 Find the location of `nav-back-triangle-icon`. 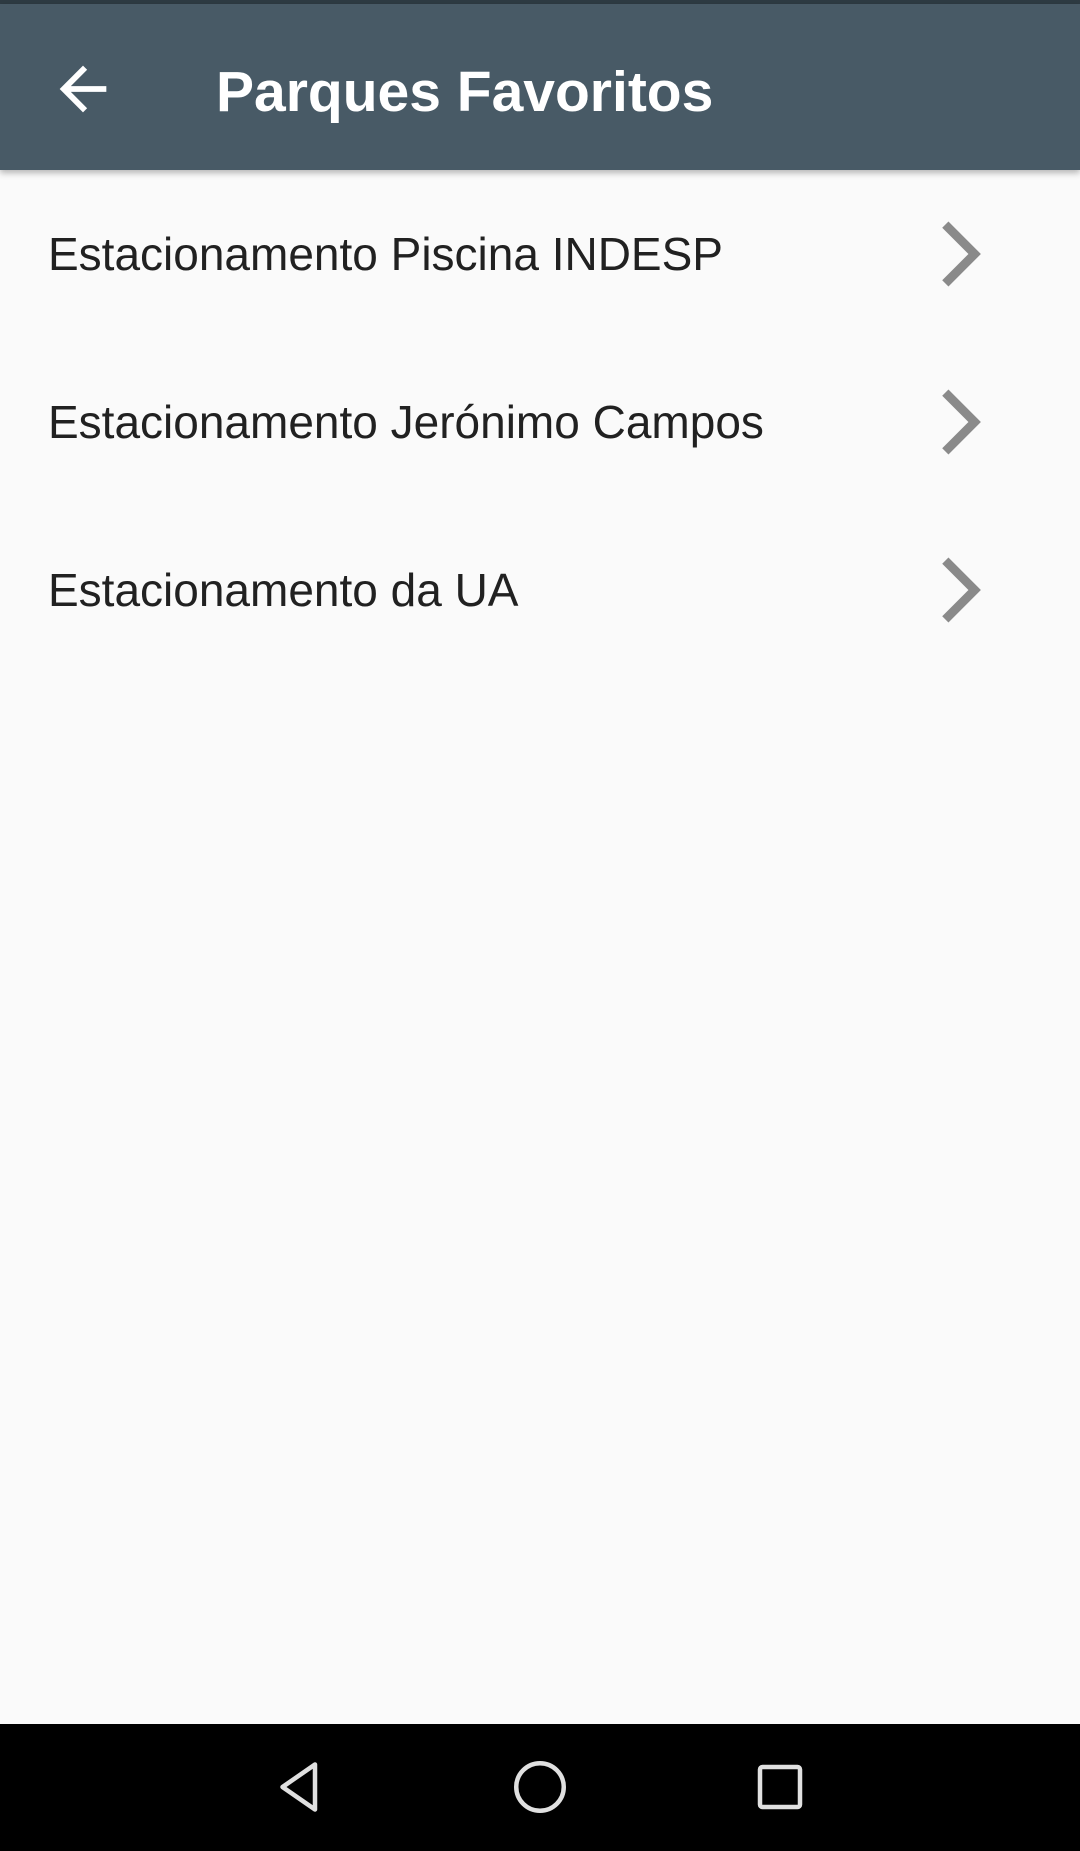

nav-back-triangle-icon is located at coordinates (299, 1787).